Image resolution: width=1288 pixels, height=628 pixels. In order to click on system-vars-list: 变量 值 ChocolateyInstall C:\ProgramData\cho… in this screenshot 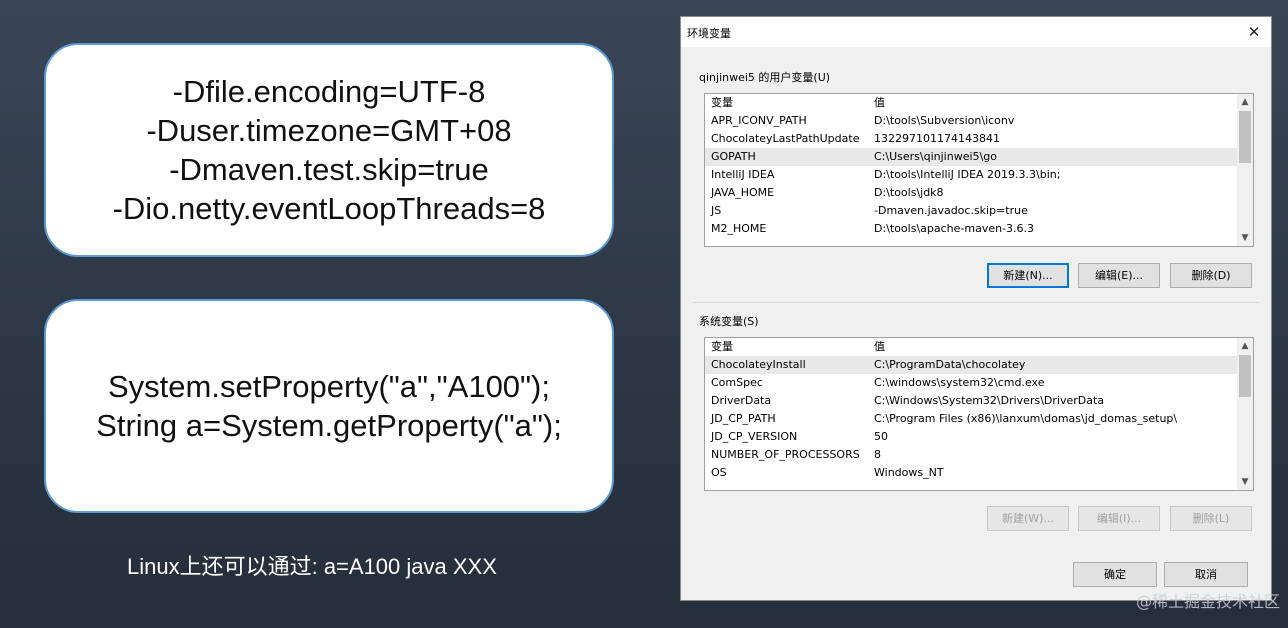, I will do `click(979, 414)`.